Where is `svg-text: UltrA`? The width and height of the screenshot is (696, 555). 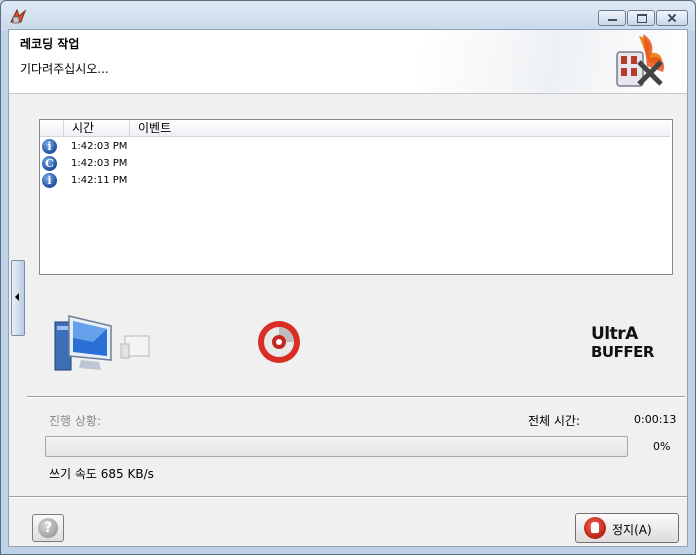 svg-text: UltrA is located at coordinates (615, 334).